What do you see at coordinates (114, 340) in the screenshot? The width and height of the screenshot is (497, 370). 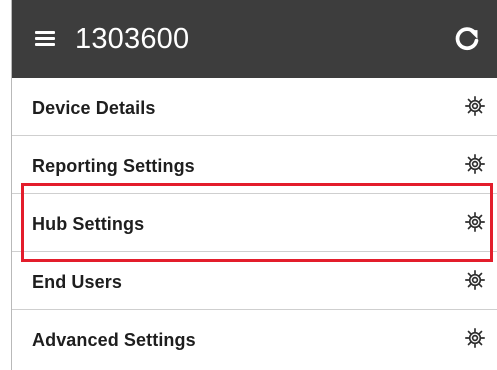 I see `settings-row-label: Advanced Settings` at bounding box center [114, 340].